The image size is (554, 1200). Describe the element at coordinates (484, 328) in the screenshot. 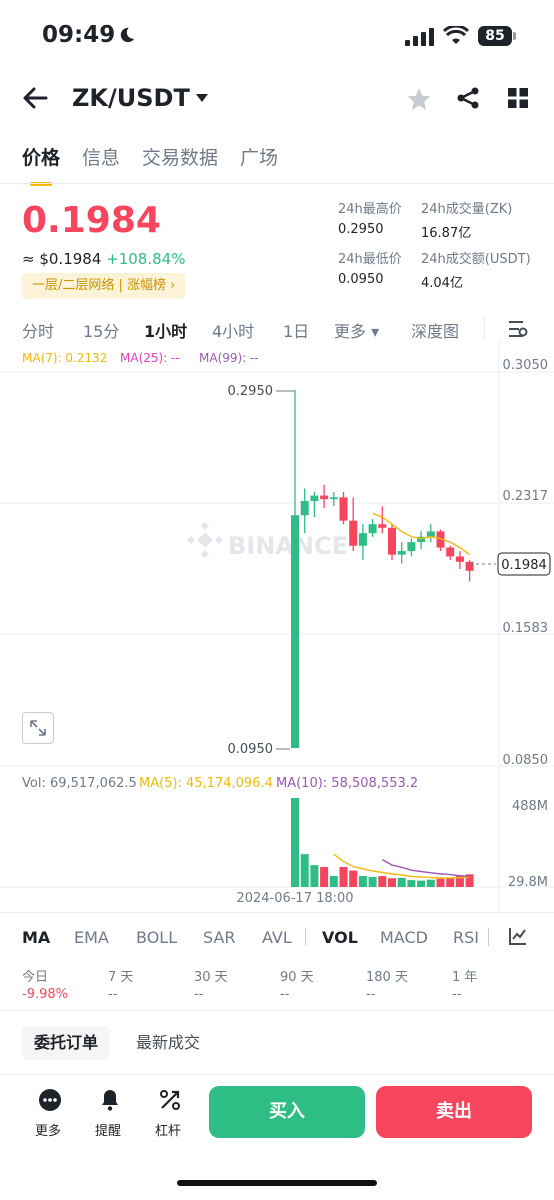

I see `tf-separator` at that location.